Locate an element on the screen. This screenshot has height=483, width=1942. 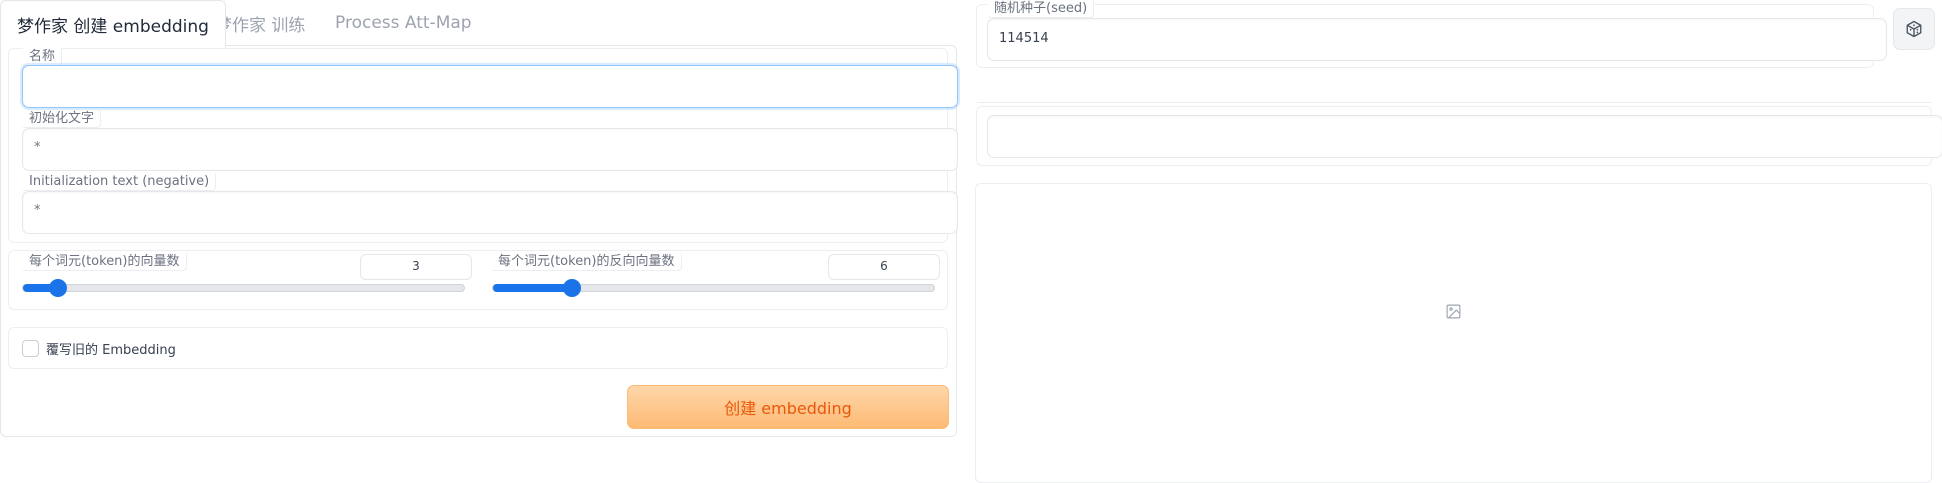
tab-label: Process Att-Map is located at coordinates (403, 23).